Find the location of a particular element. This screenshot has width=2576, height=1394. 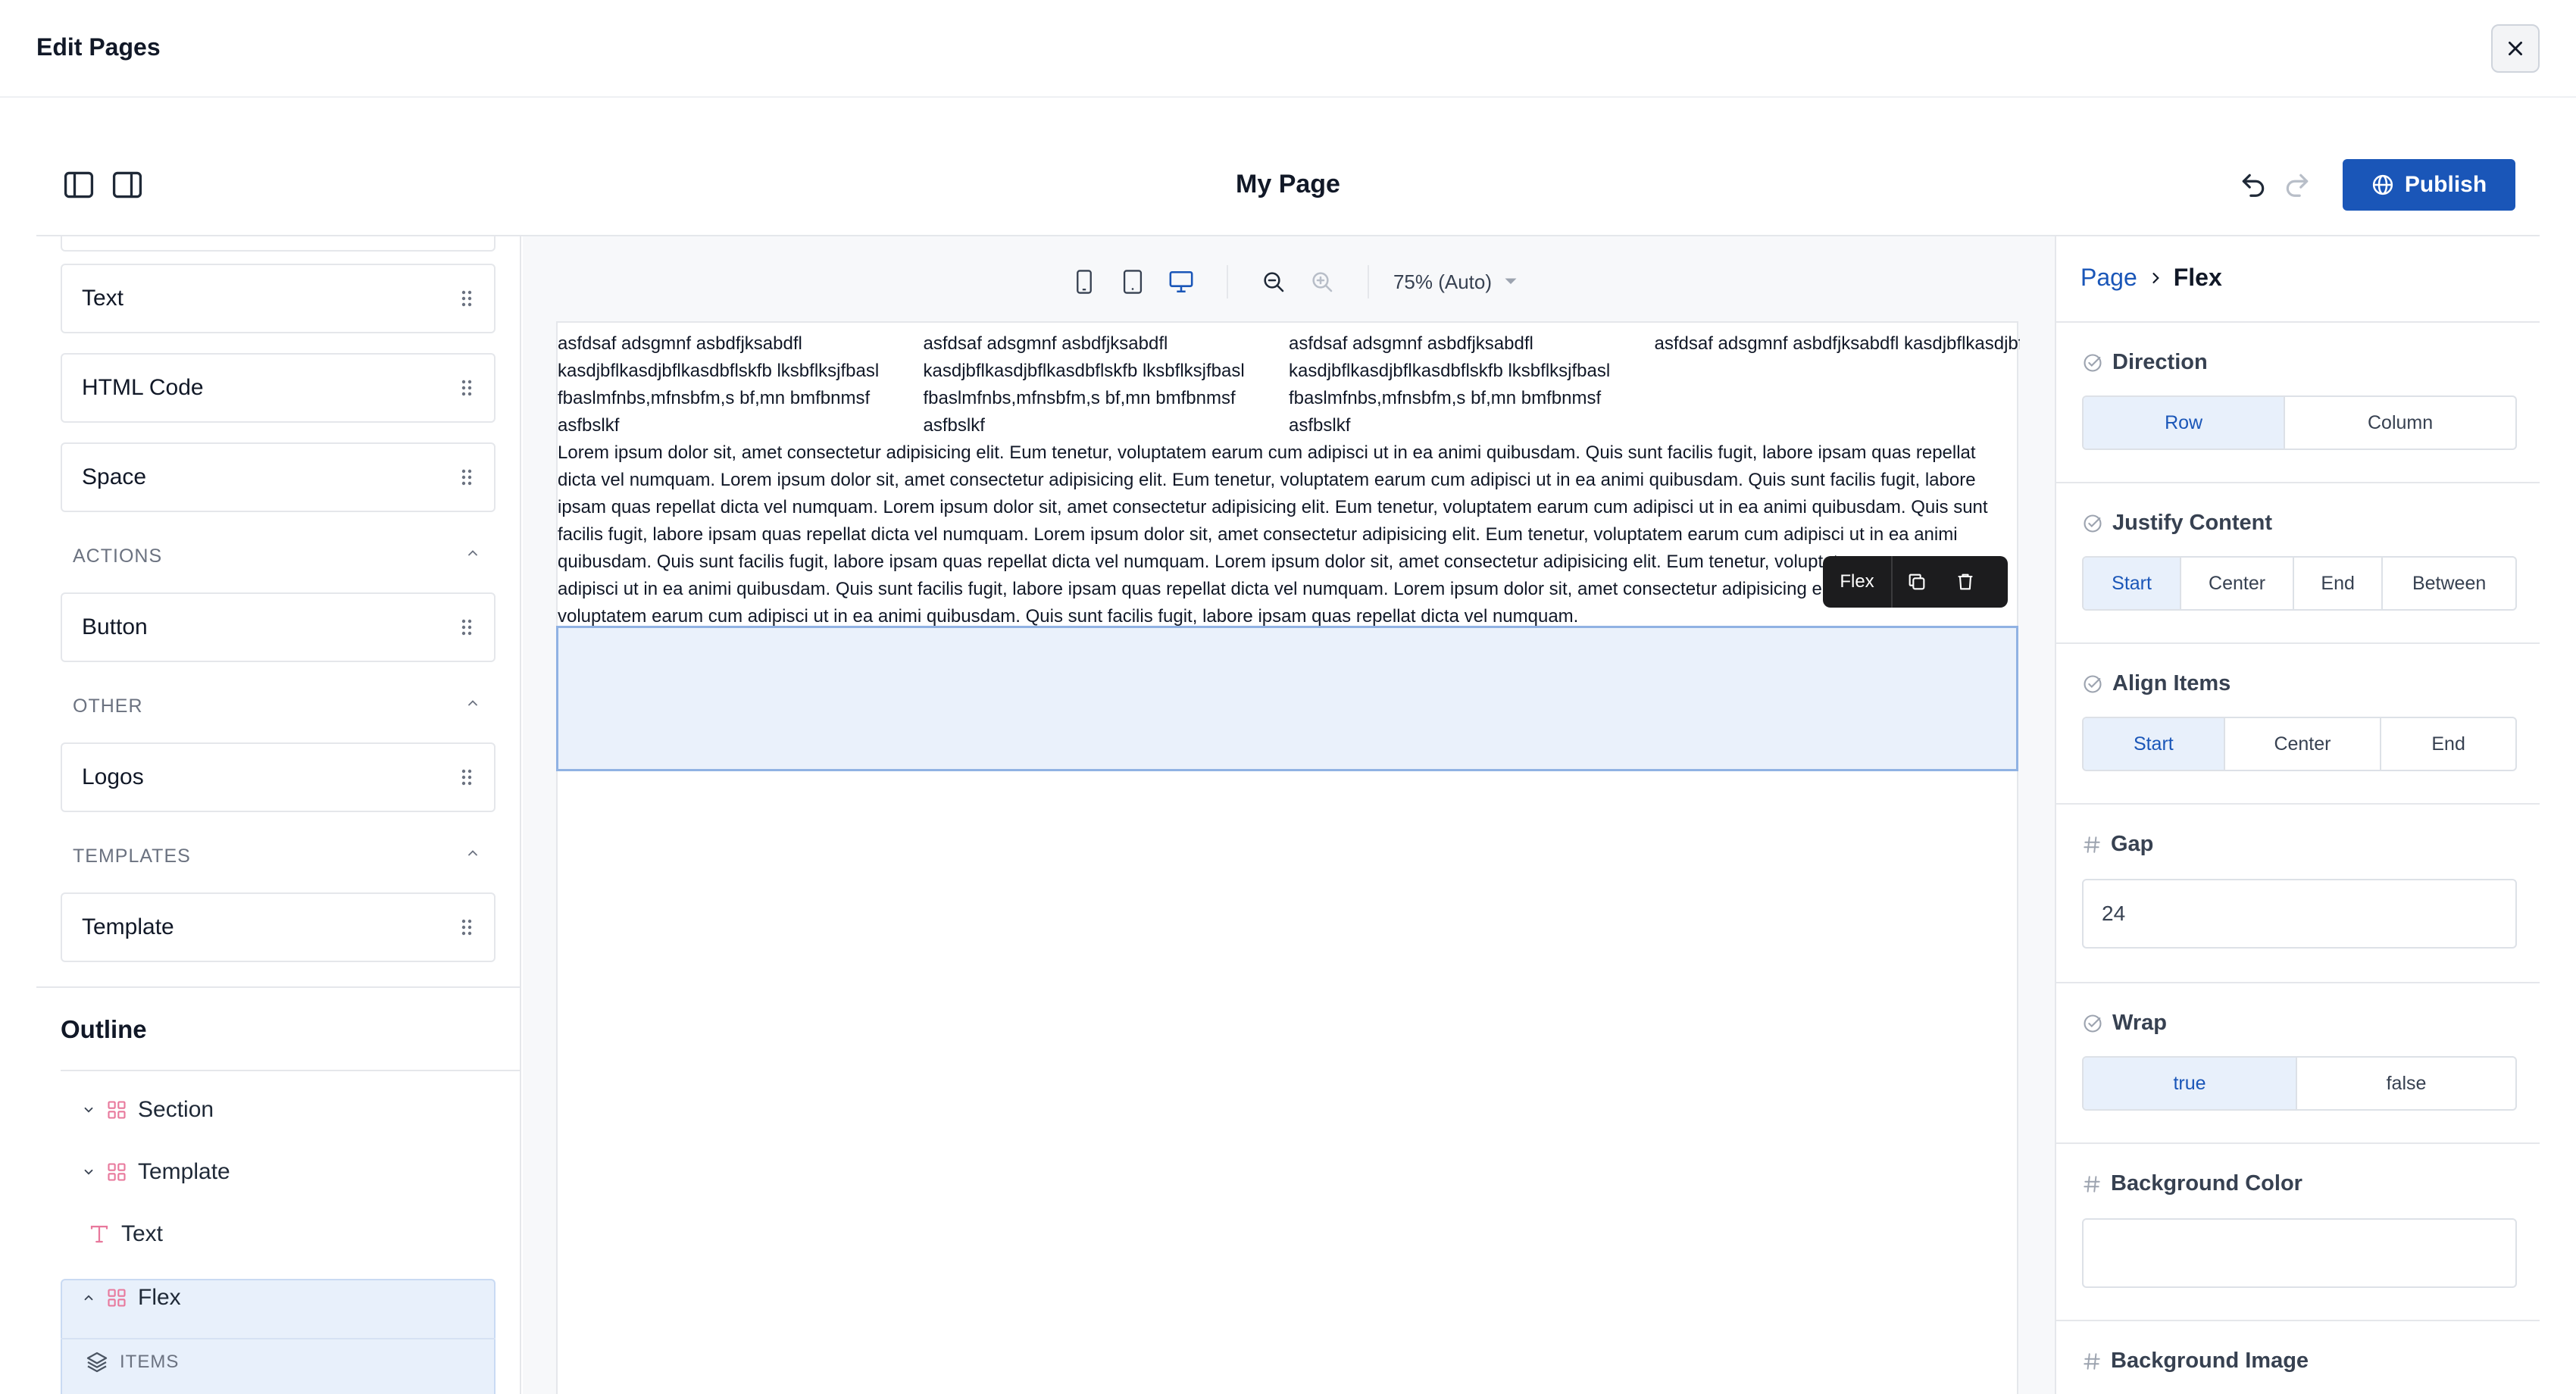

zoom-in-button is located at coordinates (1322, 281).